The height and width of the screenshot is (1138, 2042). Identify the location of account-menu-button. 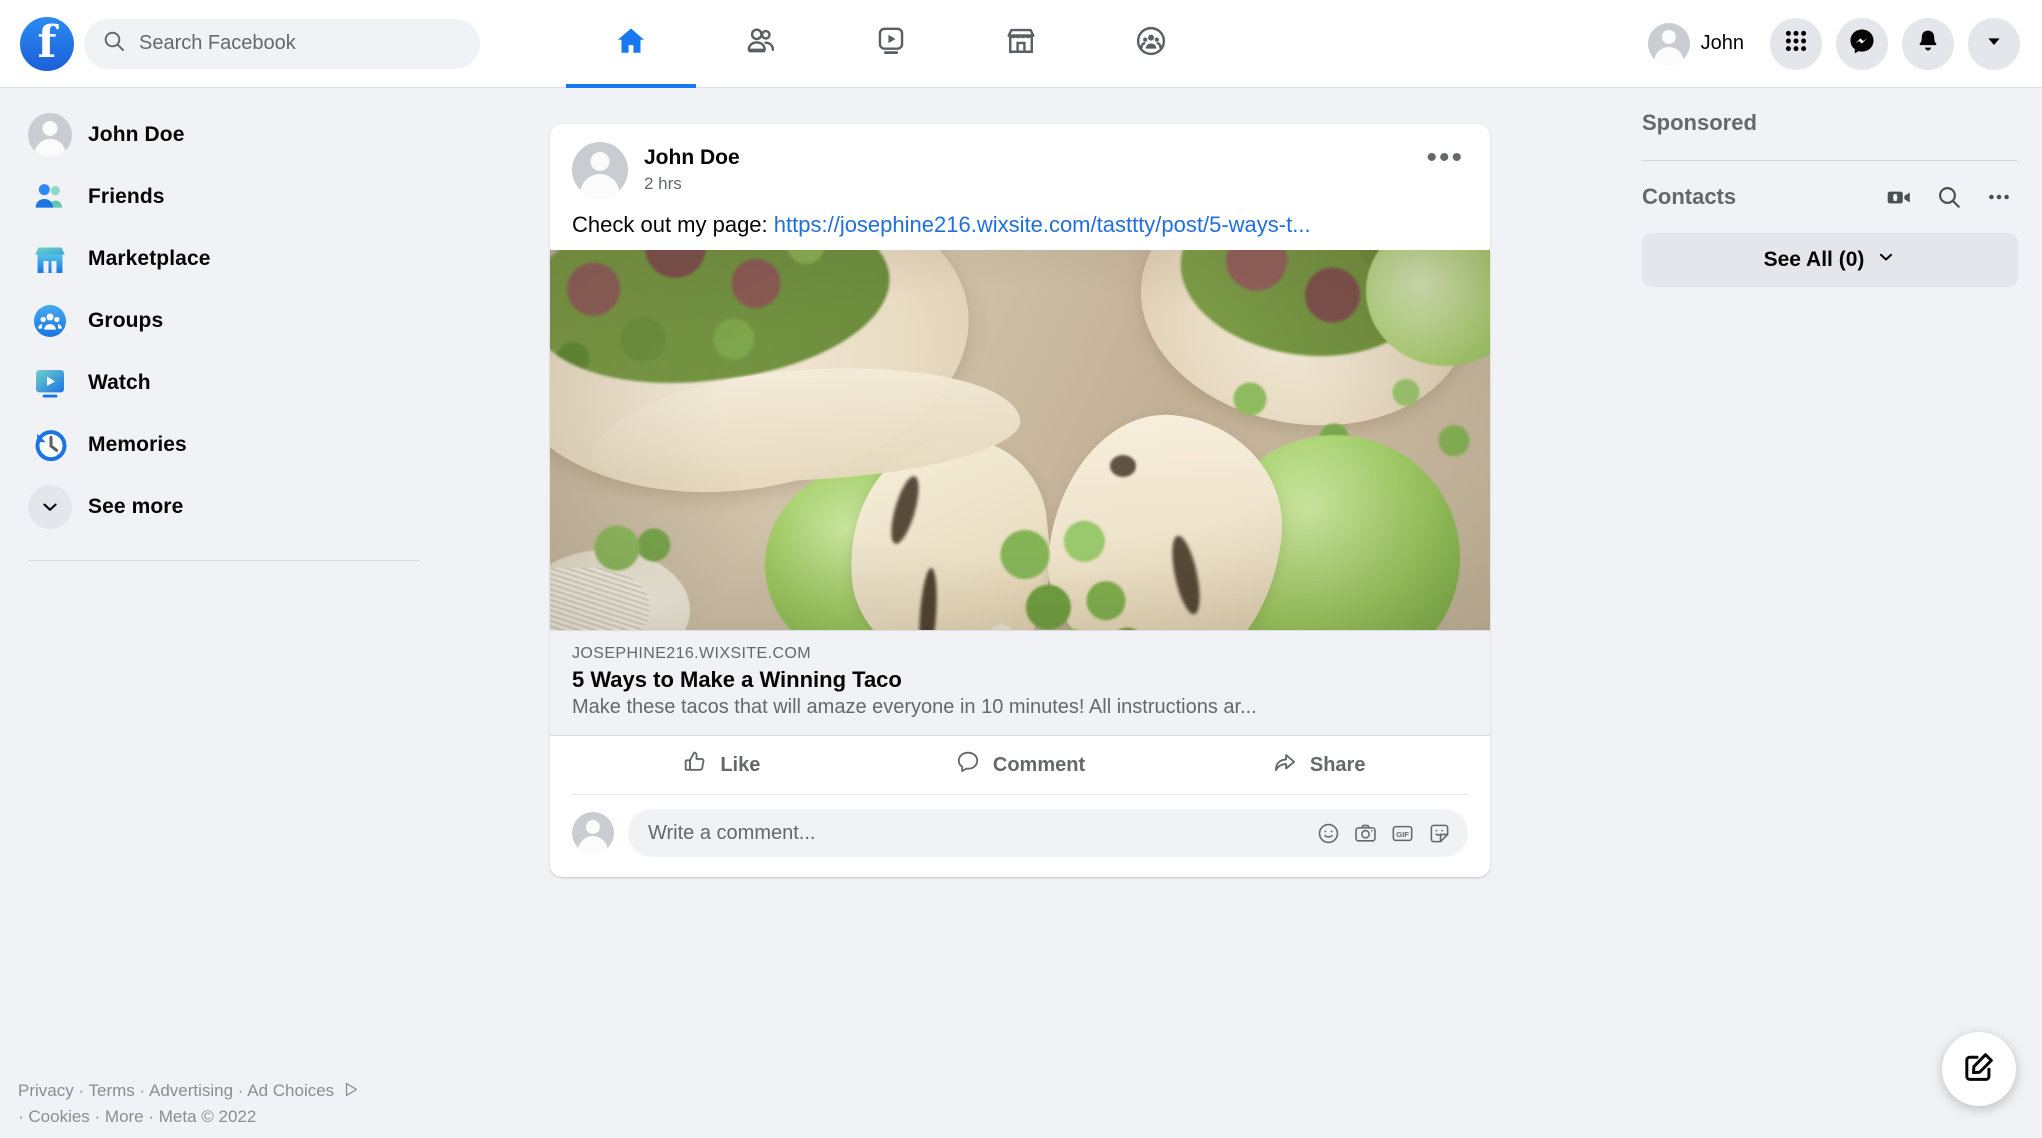
(1994, 43).